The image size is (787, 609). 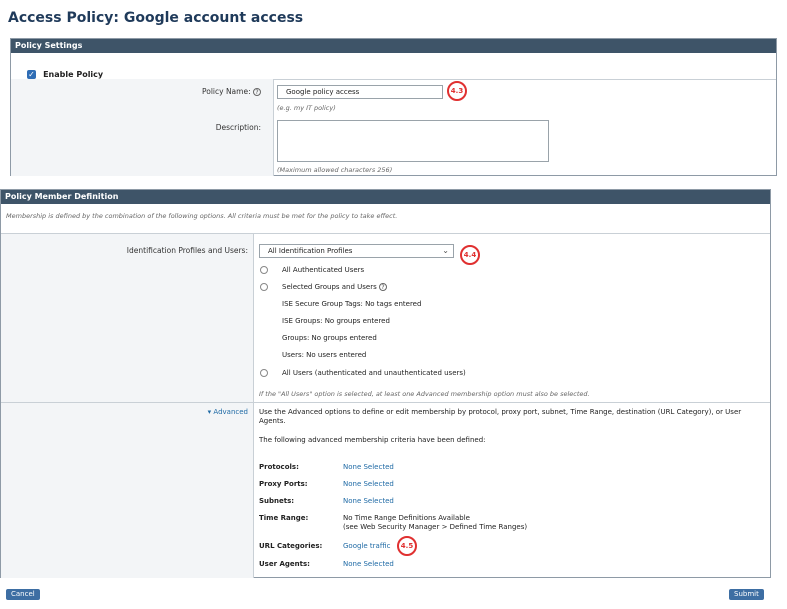 What do you see at coordinates (291, 546) in the screenshot?
I see `criteria-label: URL Categories:` at bounding box center [291, 546].